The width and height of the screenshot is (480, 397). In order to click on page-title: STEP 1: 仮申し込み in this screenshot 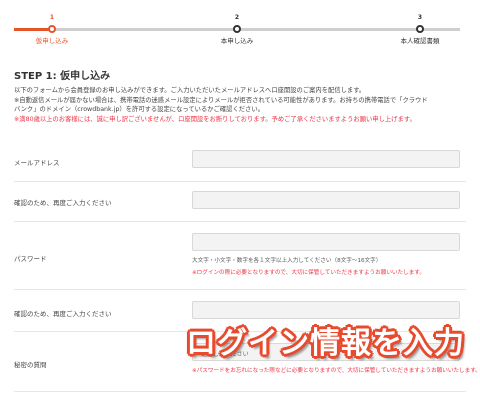, I will do `click(62, 76)`.